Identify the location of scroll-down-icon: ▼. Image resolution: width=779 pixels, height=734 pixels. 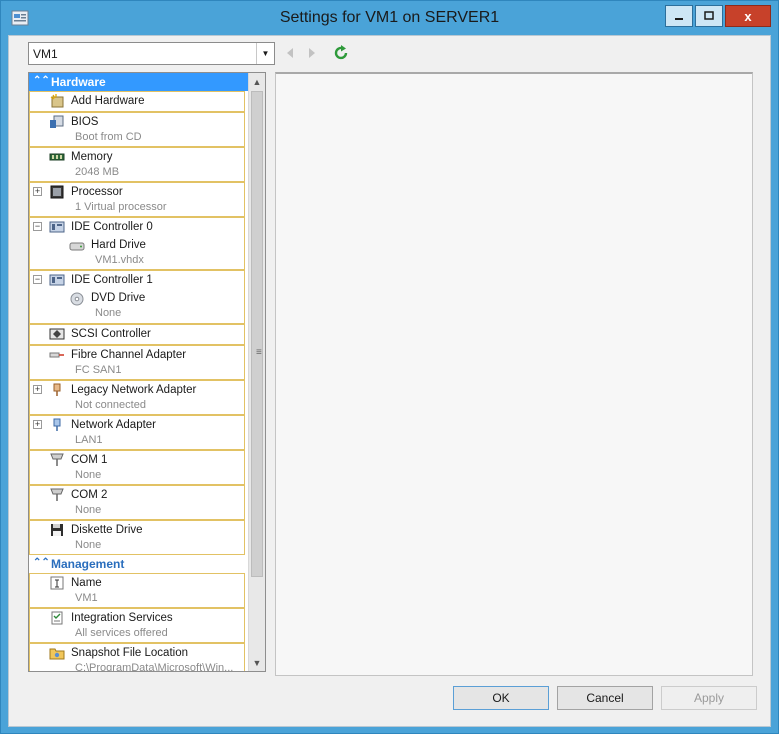
(257, 662).